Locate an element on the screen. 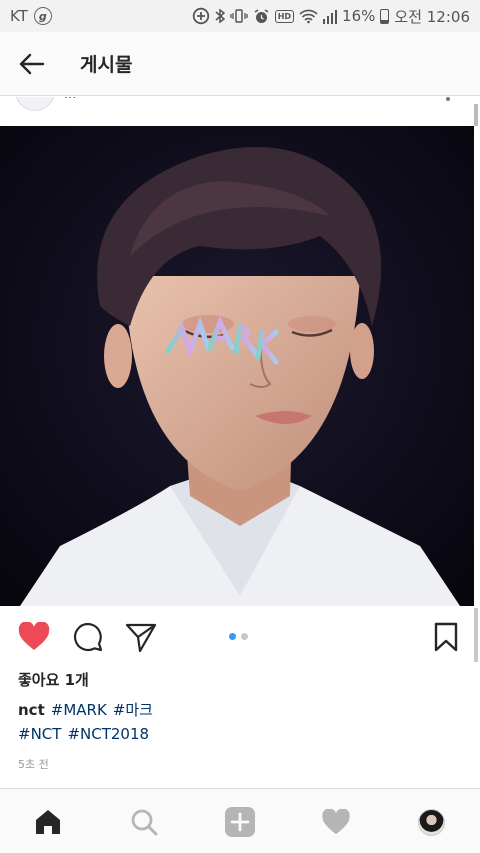 The height and width of the screenshot is (853, 480). comment-icon is located at coordinates (88, 637).